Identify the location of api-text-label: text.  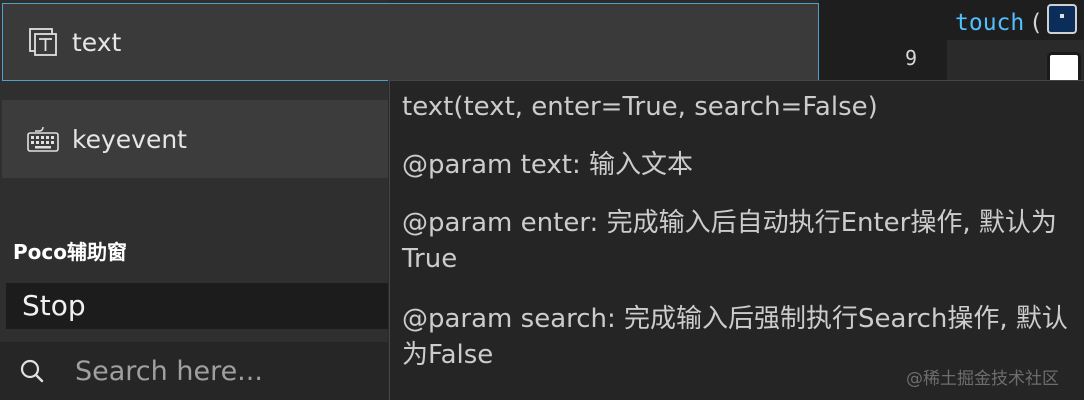
(97, 42).